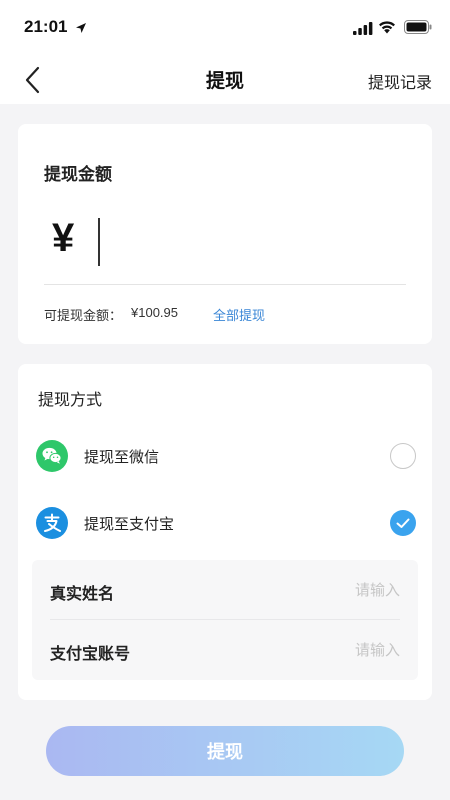 Image resolution: width=450 pixels, height=800 pixels. Describe the element at coordinates (122, 457) in the screenshot. I see `option-wechat-label: 提现至微信` at that location.